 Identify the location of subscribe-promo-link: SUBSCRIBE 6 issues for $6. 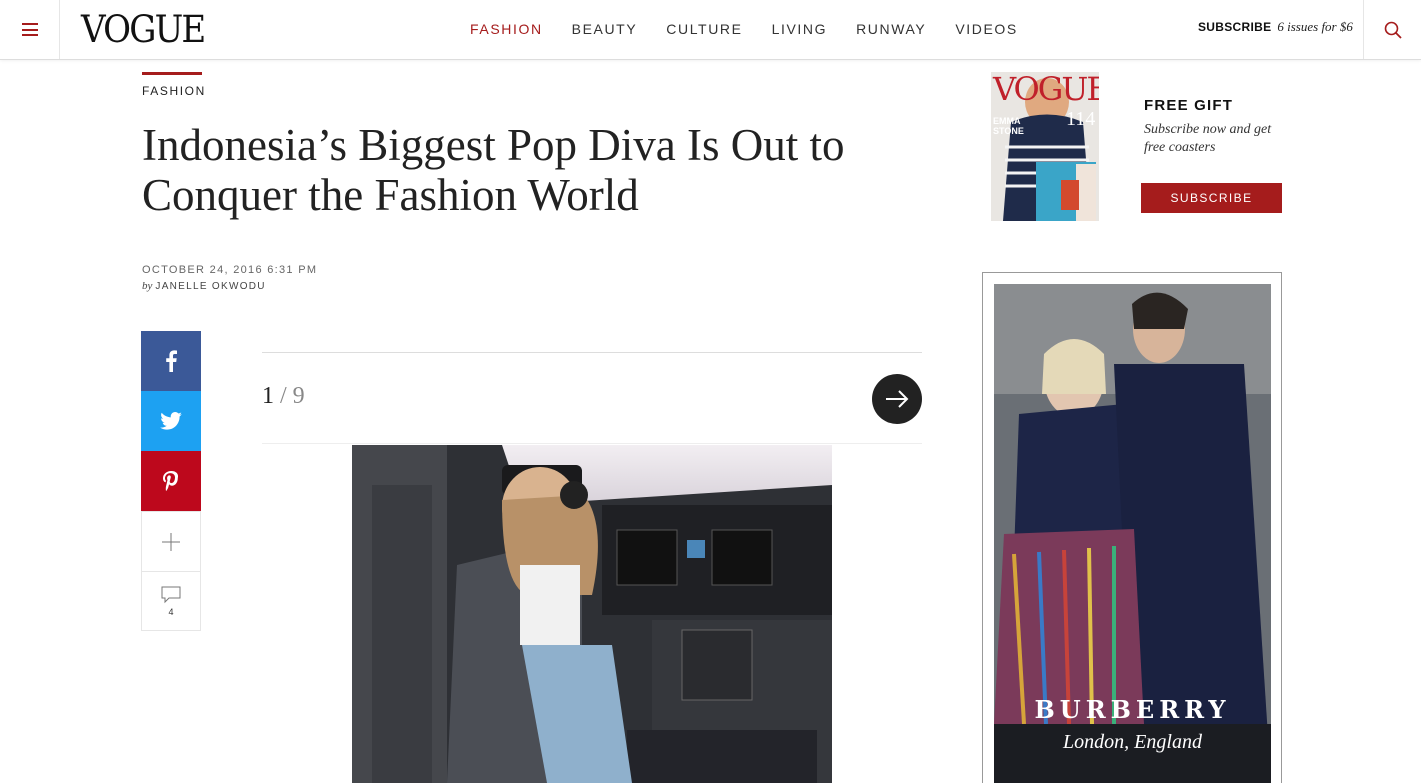
(1275, 27).